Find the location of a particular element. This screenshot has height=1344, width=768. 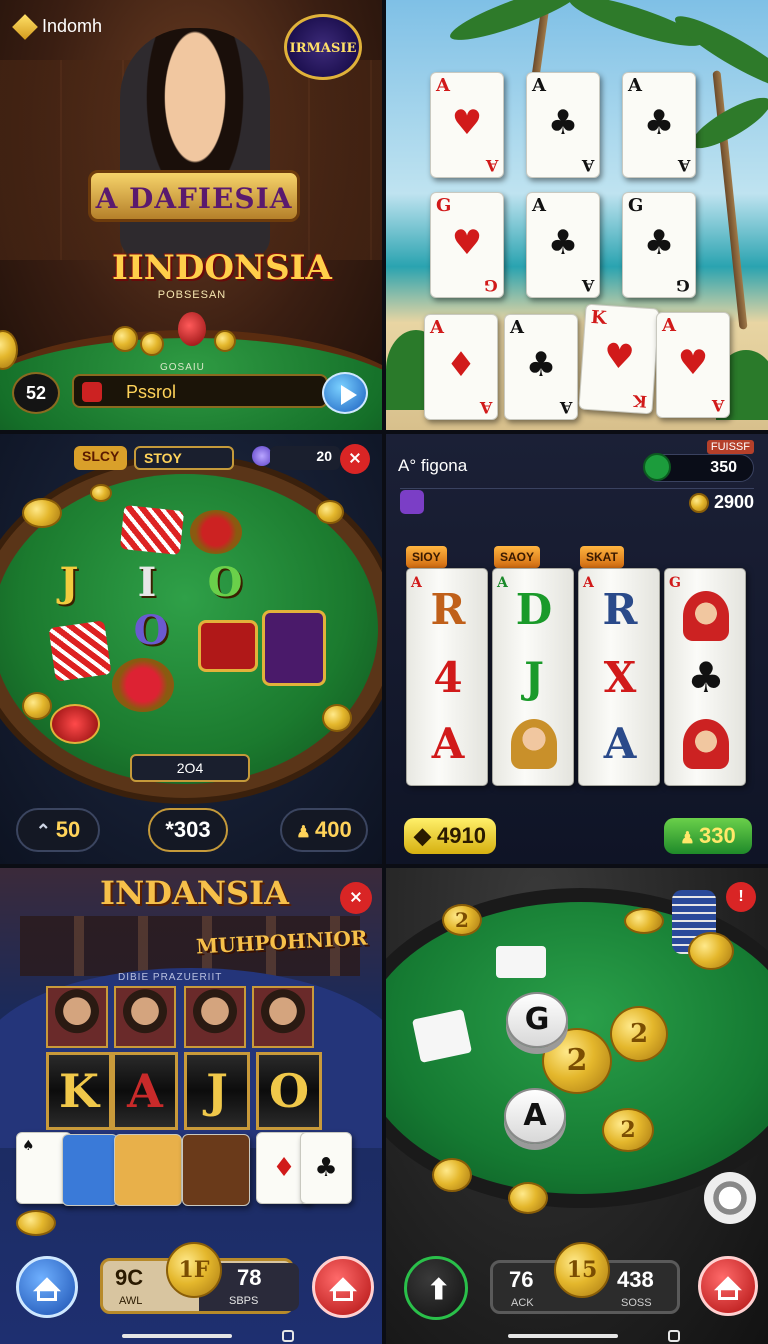

reel-column: A D J is located at coordinates (533, 677).